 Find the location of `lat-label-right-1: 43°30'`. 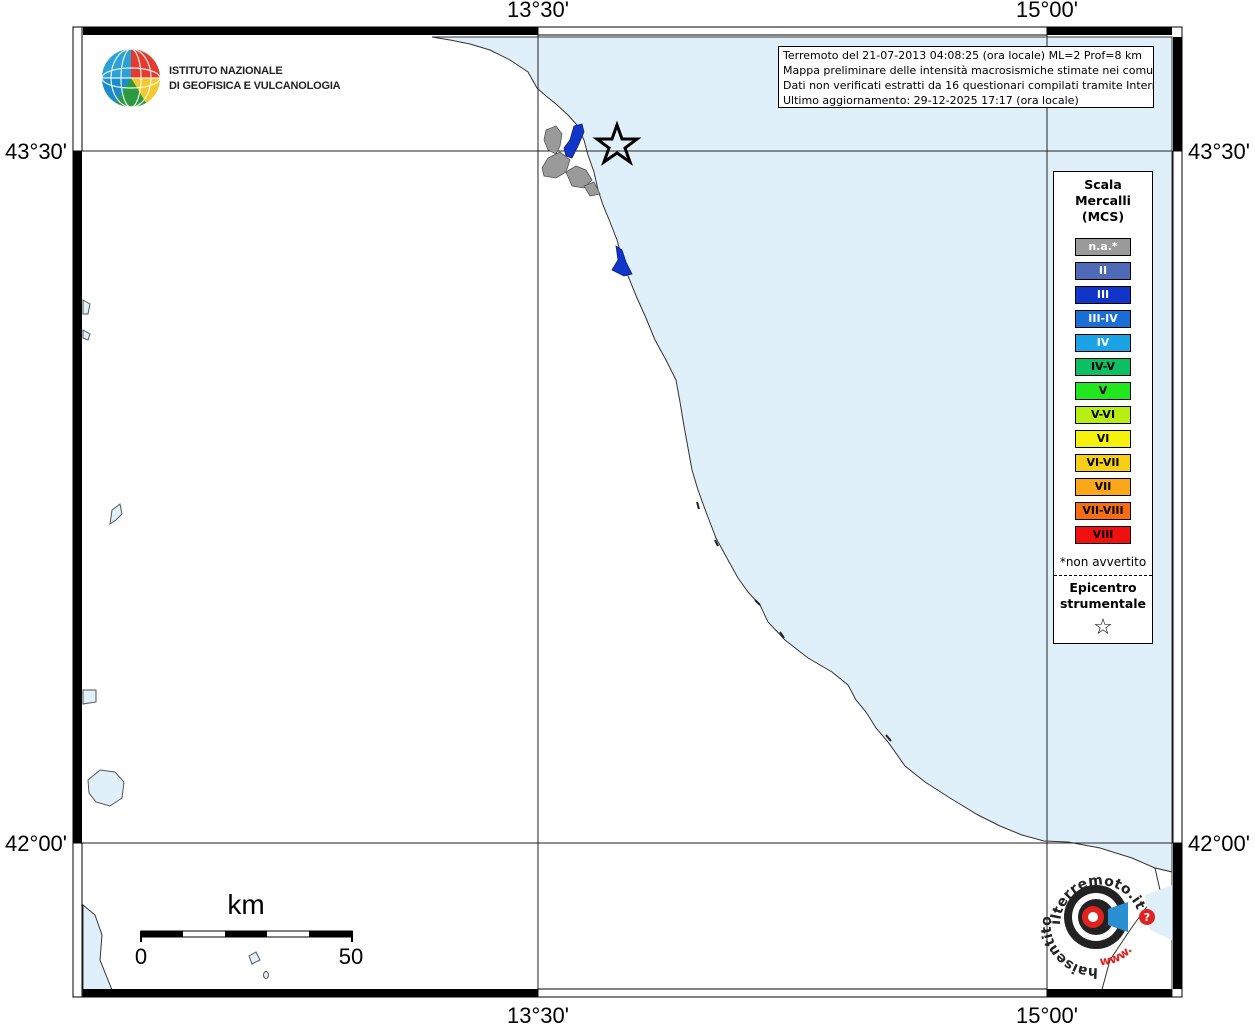

lat-label-right-1: 43°30' is located at coordinates (1219, 151).